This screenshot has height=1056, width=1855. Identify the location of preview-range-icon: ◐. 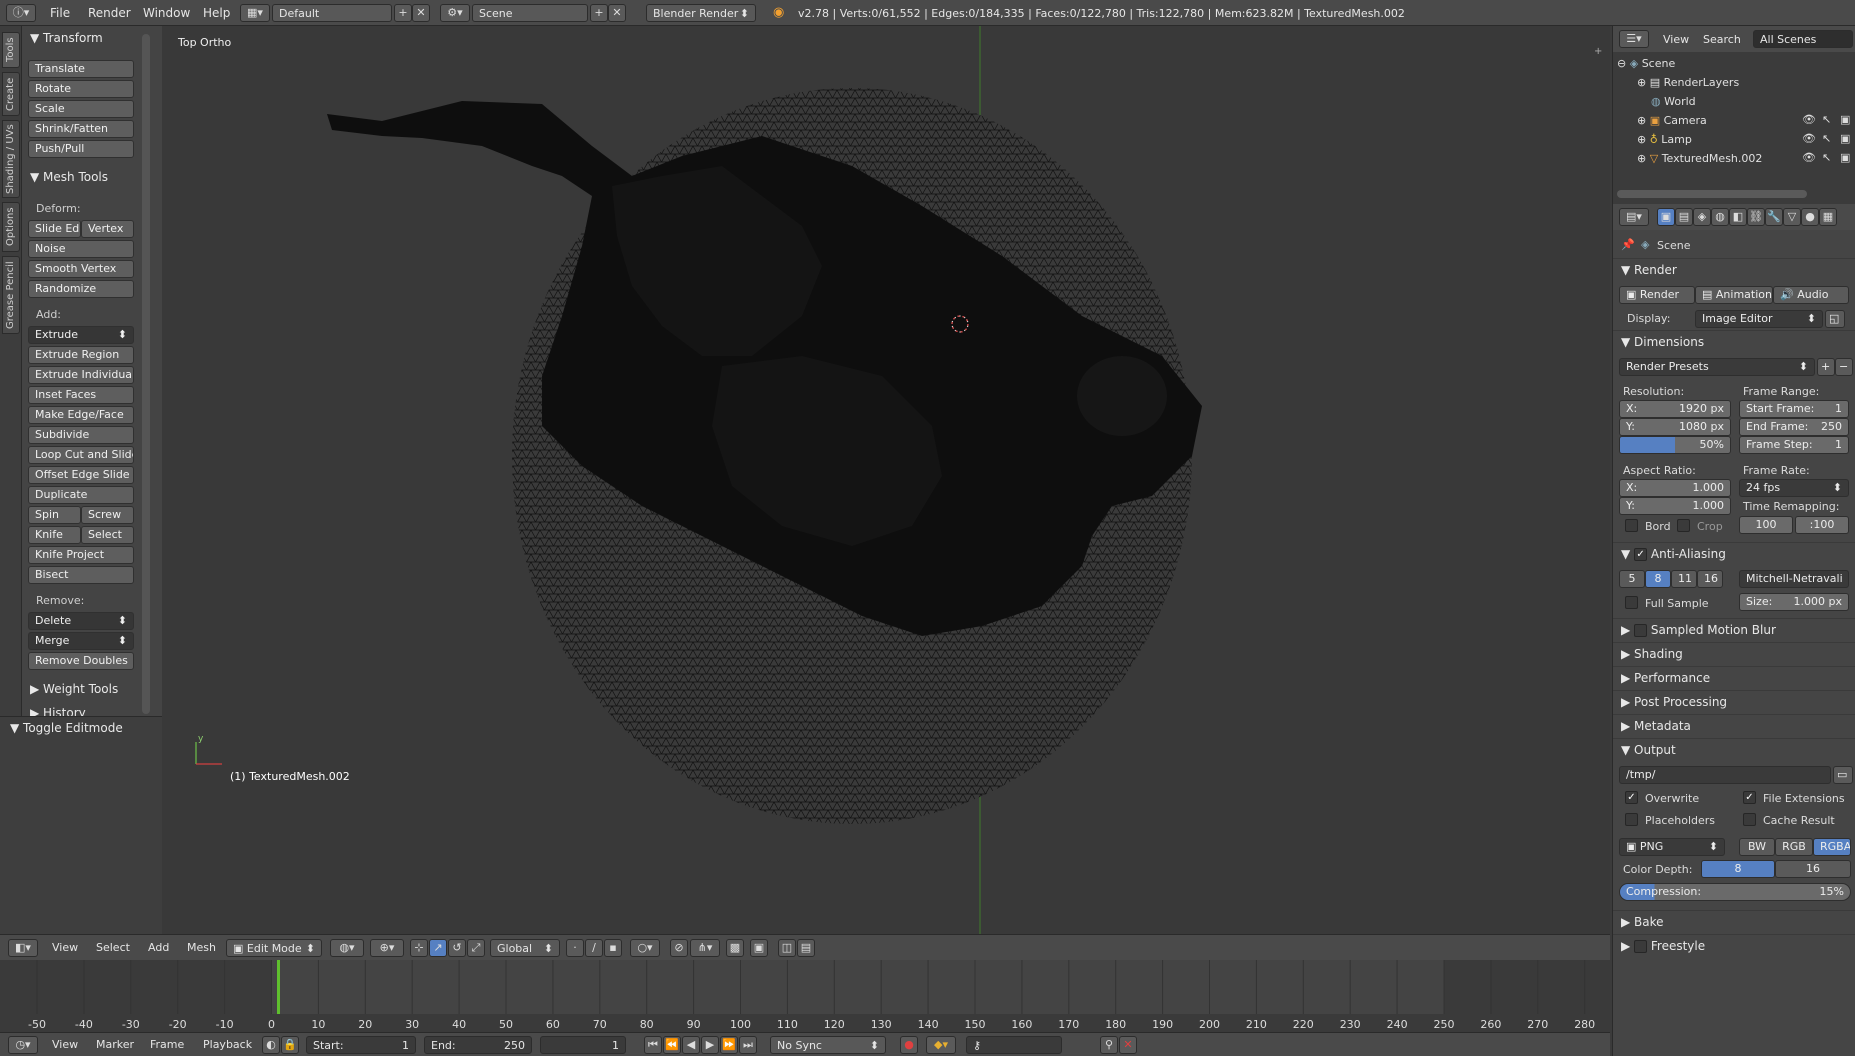
(271, 1045).